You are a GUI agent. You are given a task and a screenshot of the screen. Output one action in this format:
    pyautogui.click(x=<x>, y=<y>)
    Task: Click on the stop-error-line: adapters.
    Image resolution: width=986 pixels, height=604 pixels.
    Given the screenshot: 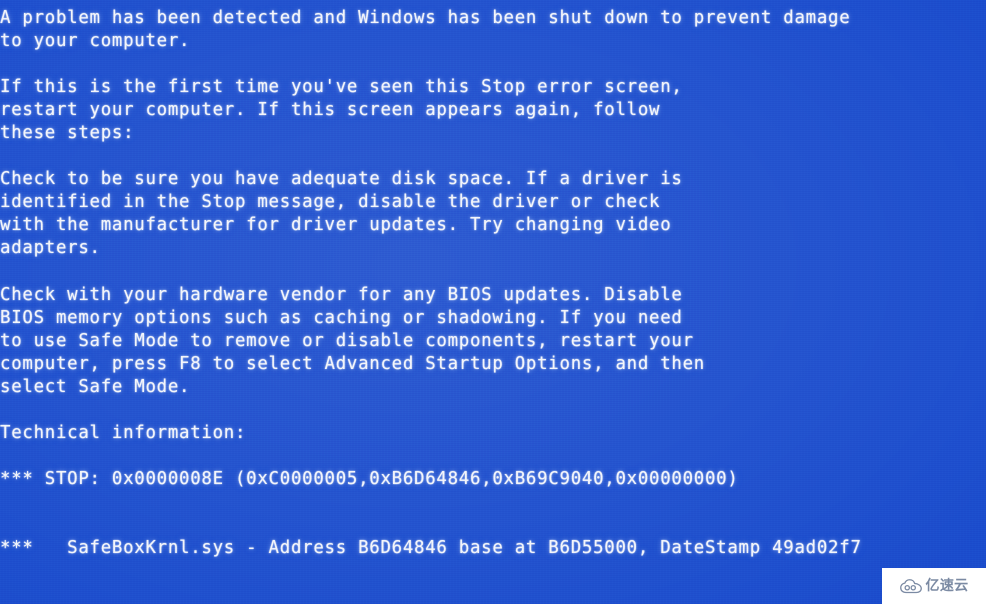 What is the action you would take?
    pyautogui.click(x=50, y=248)
    